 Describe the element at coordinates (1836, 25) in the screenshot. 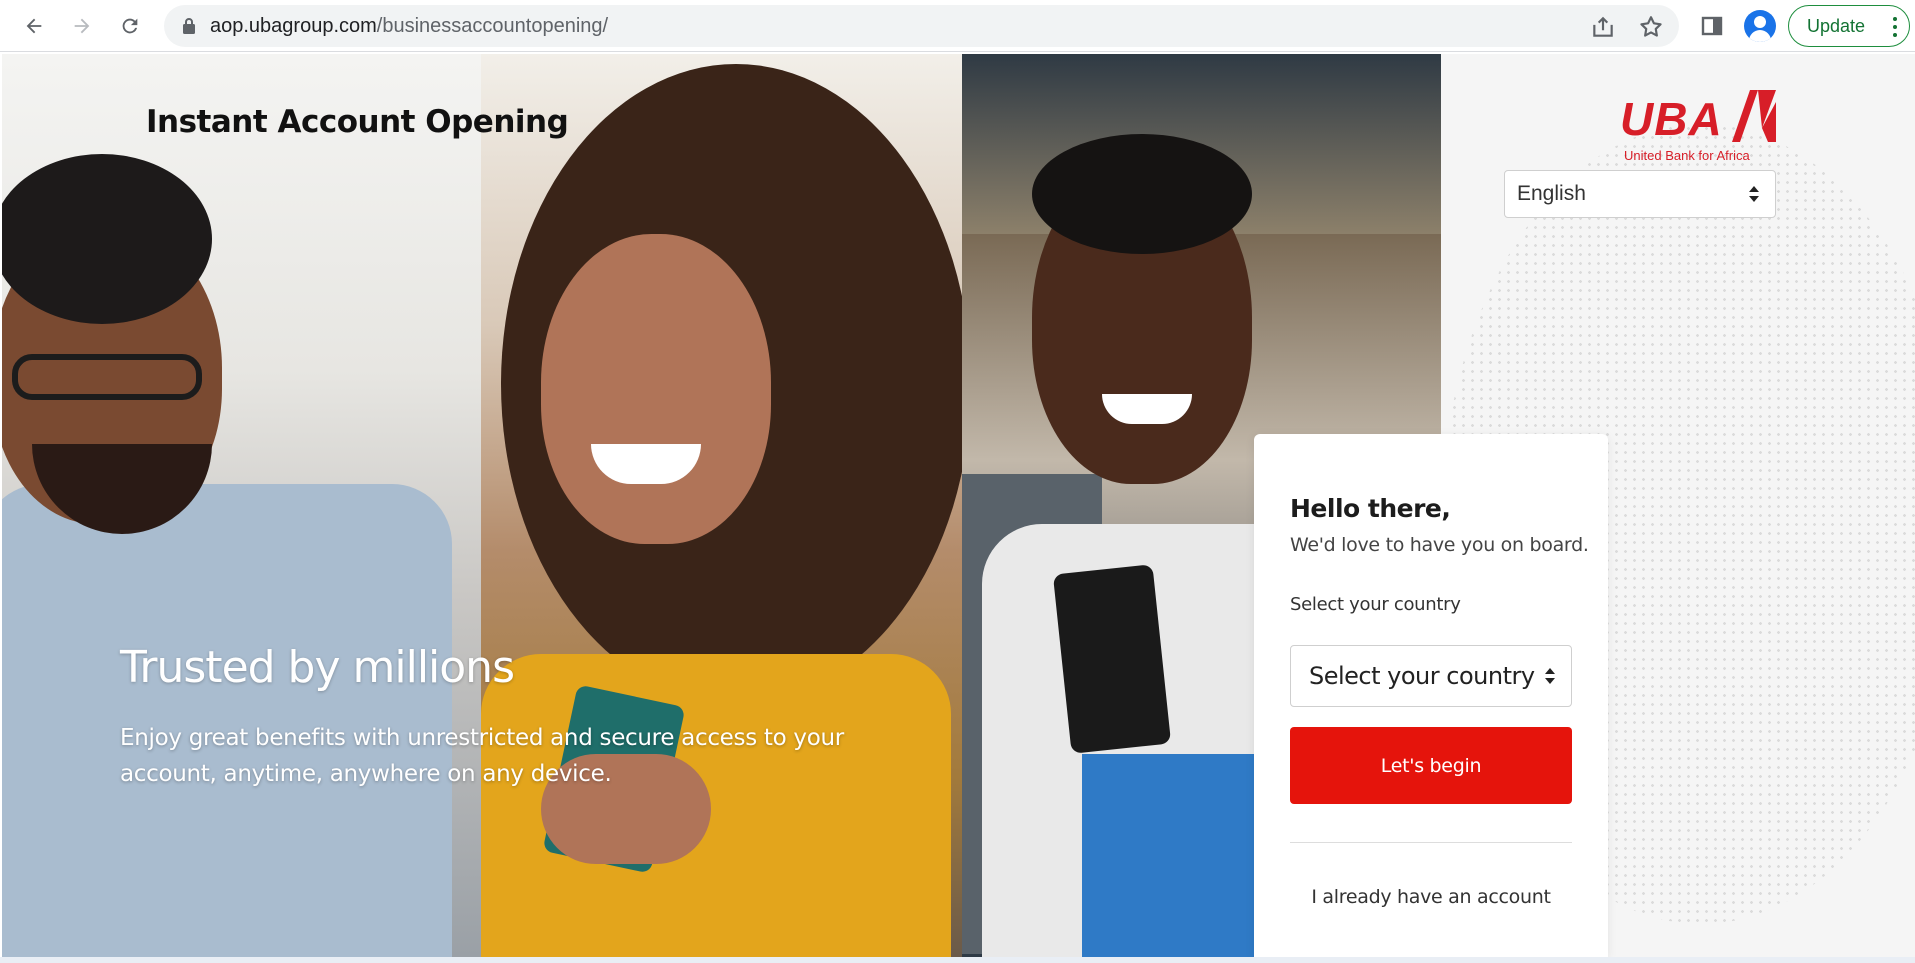

I see `update-label: Update` at that location.